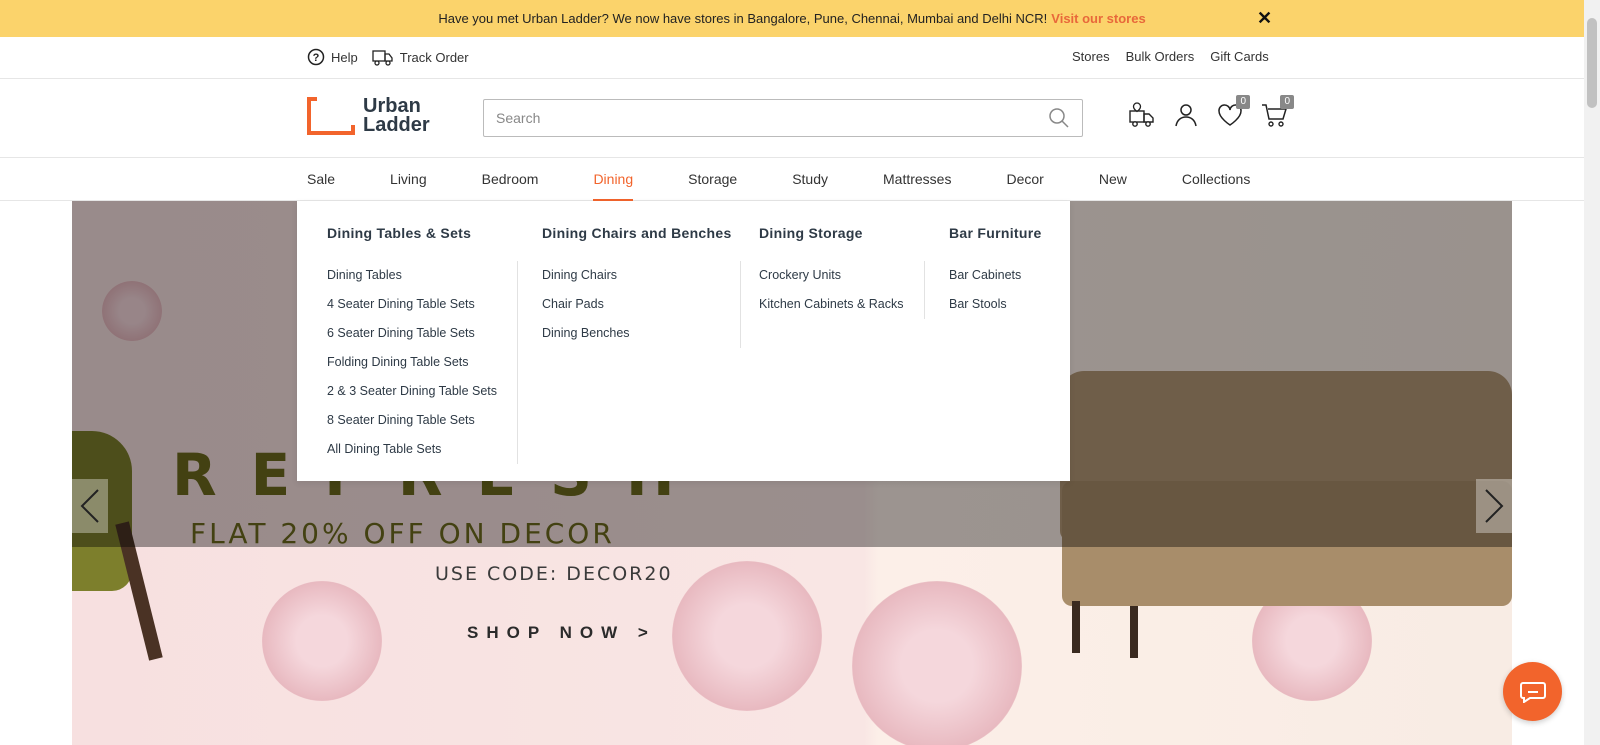 The image size is (1600, 745). I want to click on cart-button: 0, so click(1277, 112).